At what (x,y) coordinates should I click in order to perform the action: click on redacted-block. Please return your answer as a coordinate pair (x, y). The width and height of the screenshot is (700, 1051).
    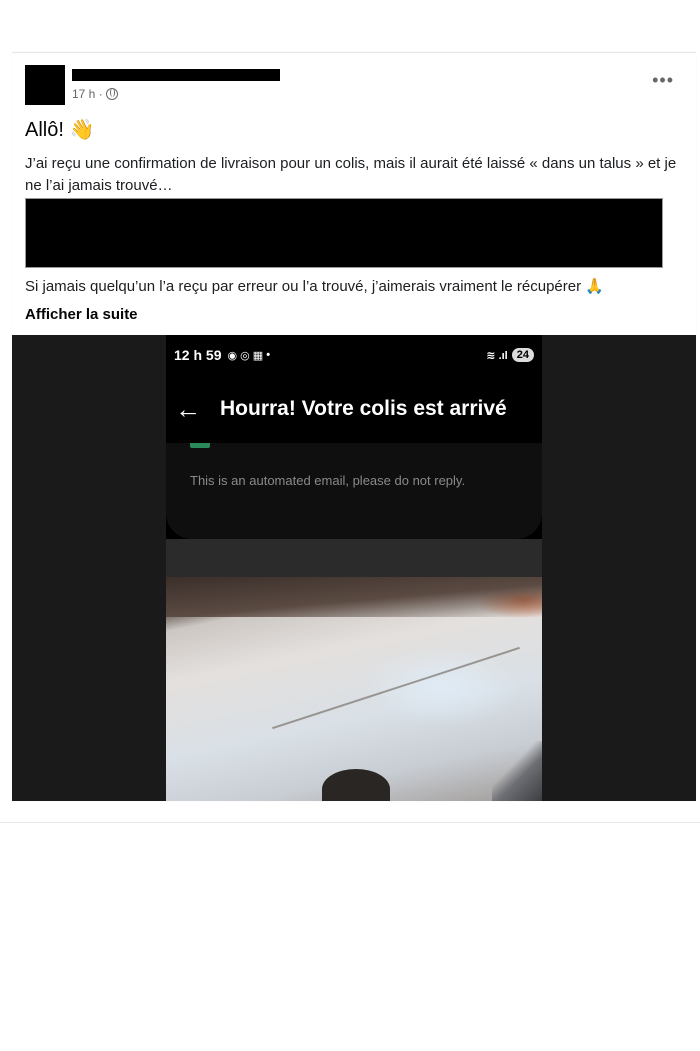
    Looking at the image, I should click on (344, 233).